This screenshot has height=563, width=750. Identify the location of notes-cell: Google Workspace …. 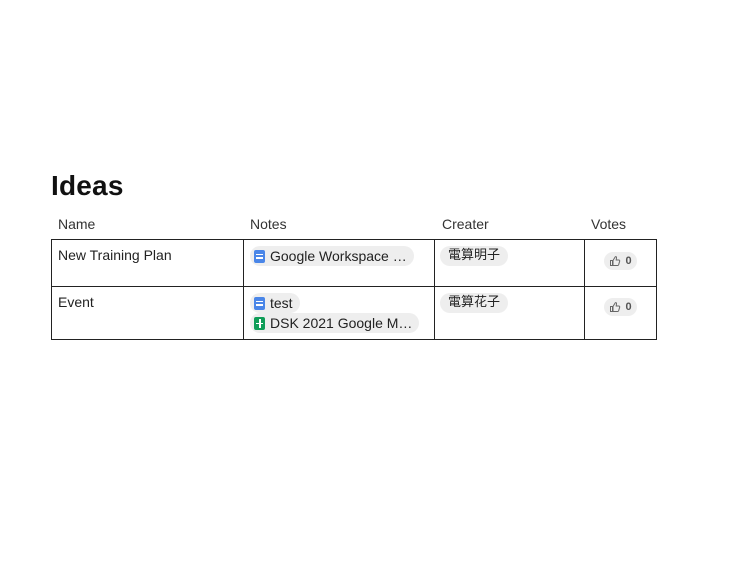
(339, 263).